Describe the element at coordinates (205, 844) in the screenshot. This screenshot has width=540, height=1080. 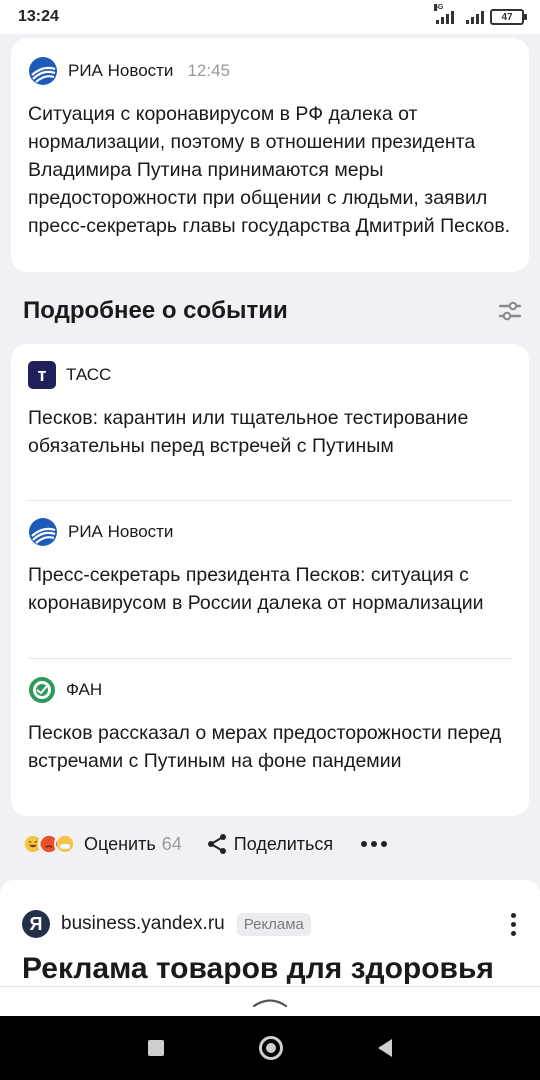
I see `action-bar: Оценить 64 Поделиться` at that location.